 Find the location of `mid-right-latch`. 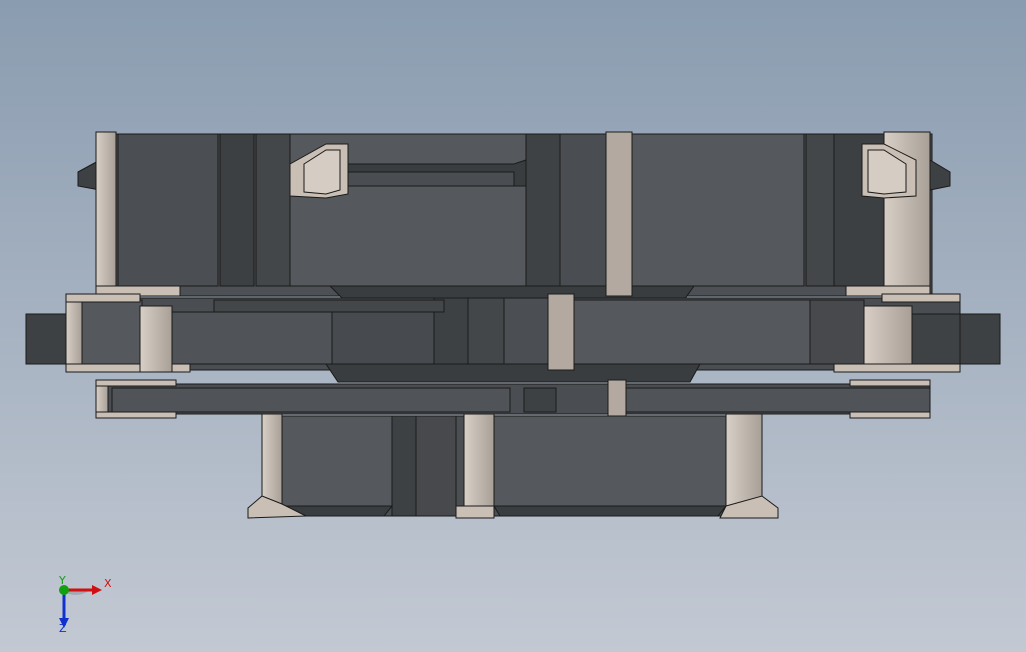

mid-right-latch is located at coordinates (888, 339).